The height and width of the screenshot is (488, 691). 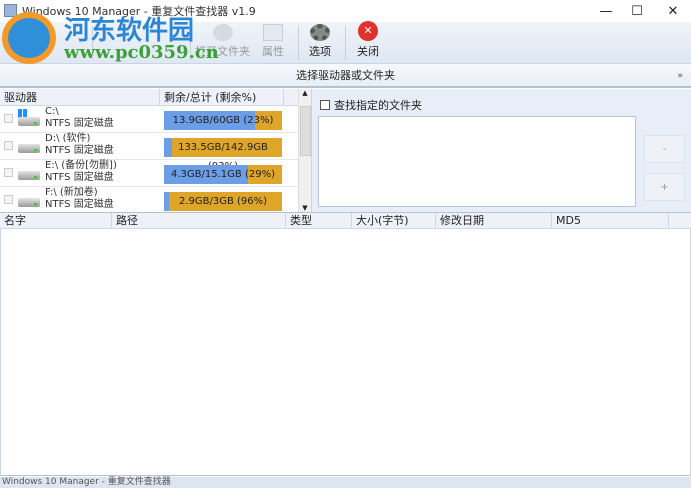 I want to click on add-folder-button: +, so click(x=664, y=187).